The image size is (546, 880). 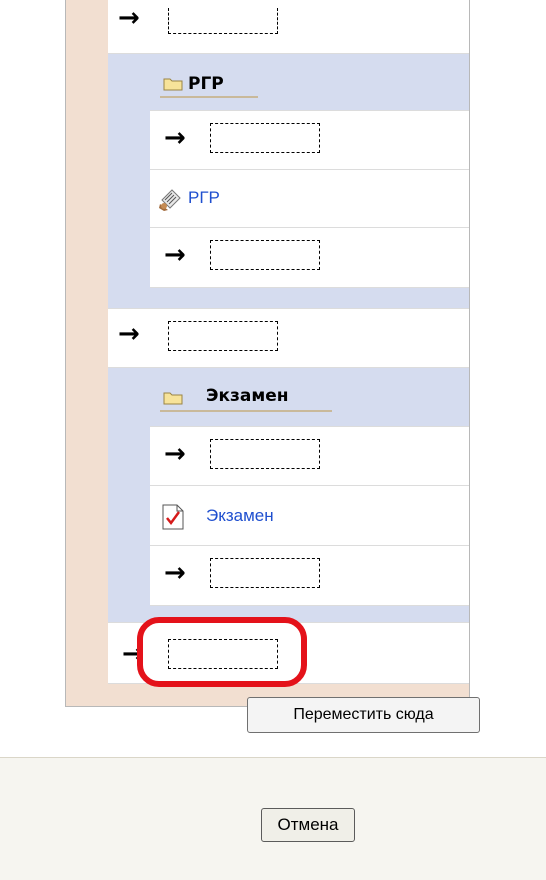 I want to click on activity-link: Экзамен, so click(x=240, y=516).